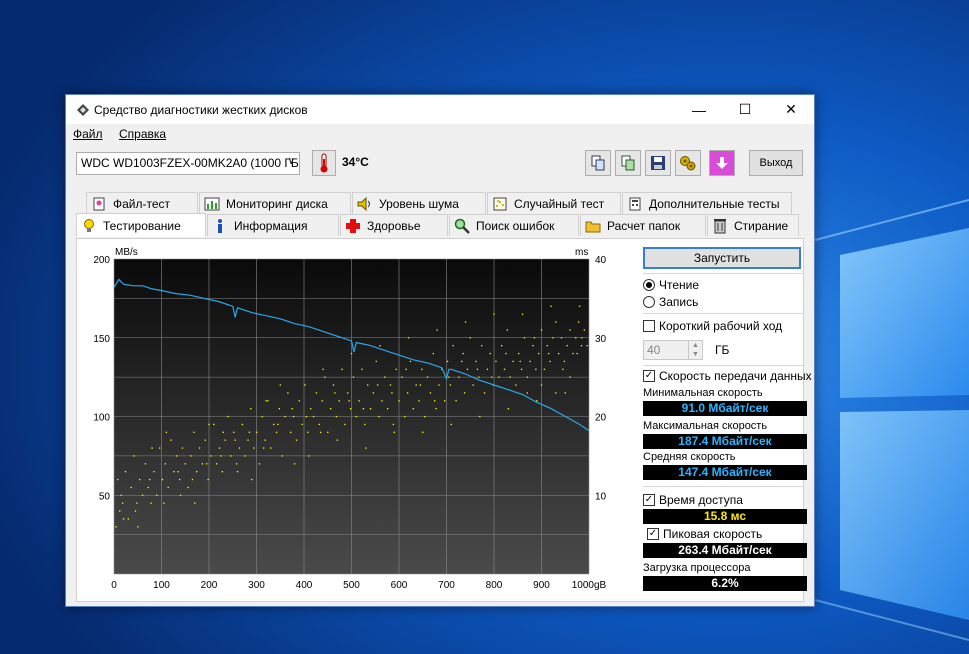 Image resolution: width=969 pixels, height=654 pixels. I want to click on radio-write-indicator, so click(649, 302).